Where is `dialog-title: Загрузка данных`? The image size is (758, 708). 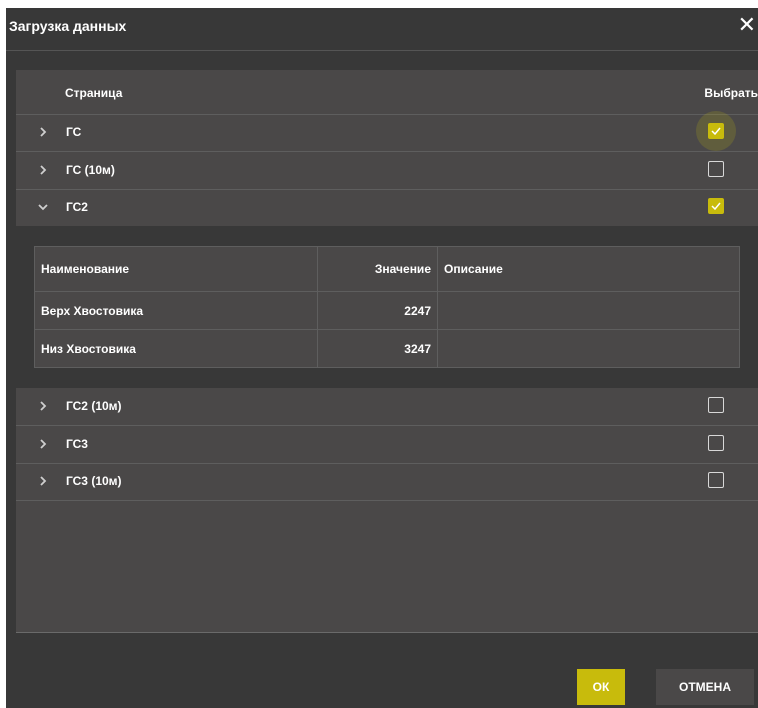
dialog-title: Загрузка данных is located at coordinates (68, 26).